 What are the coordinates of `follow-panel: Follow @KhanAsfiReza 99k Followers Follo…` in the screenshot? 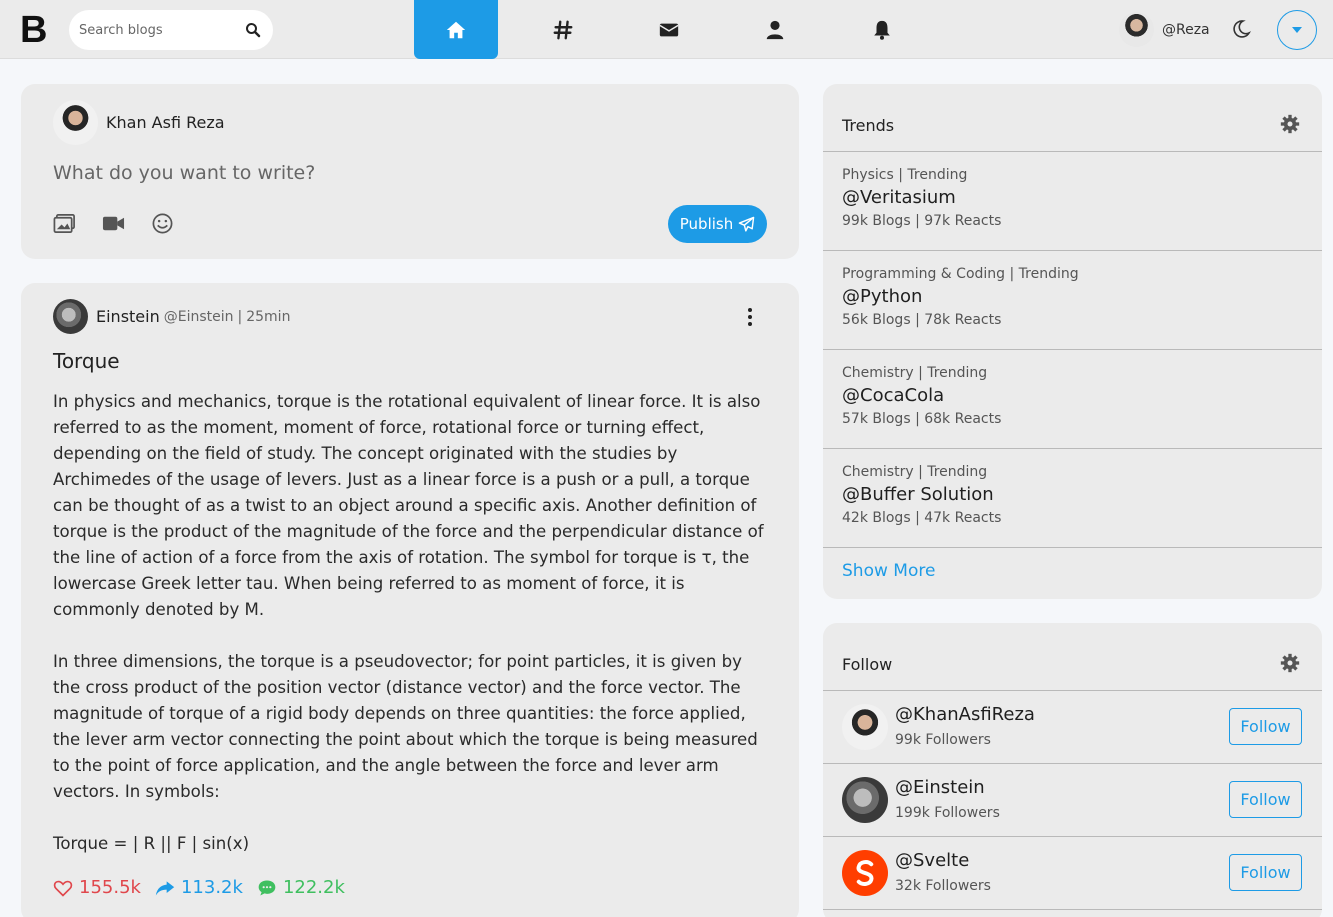 It's located at (1072, 770).